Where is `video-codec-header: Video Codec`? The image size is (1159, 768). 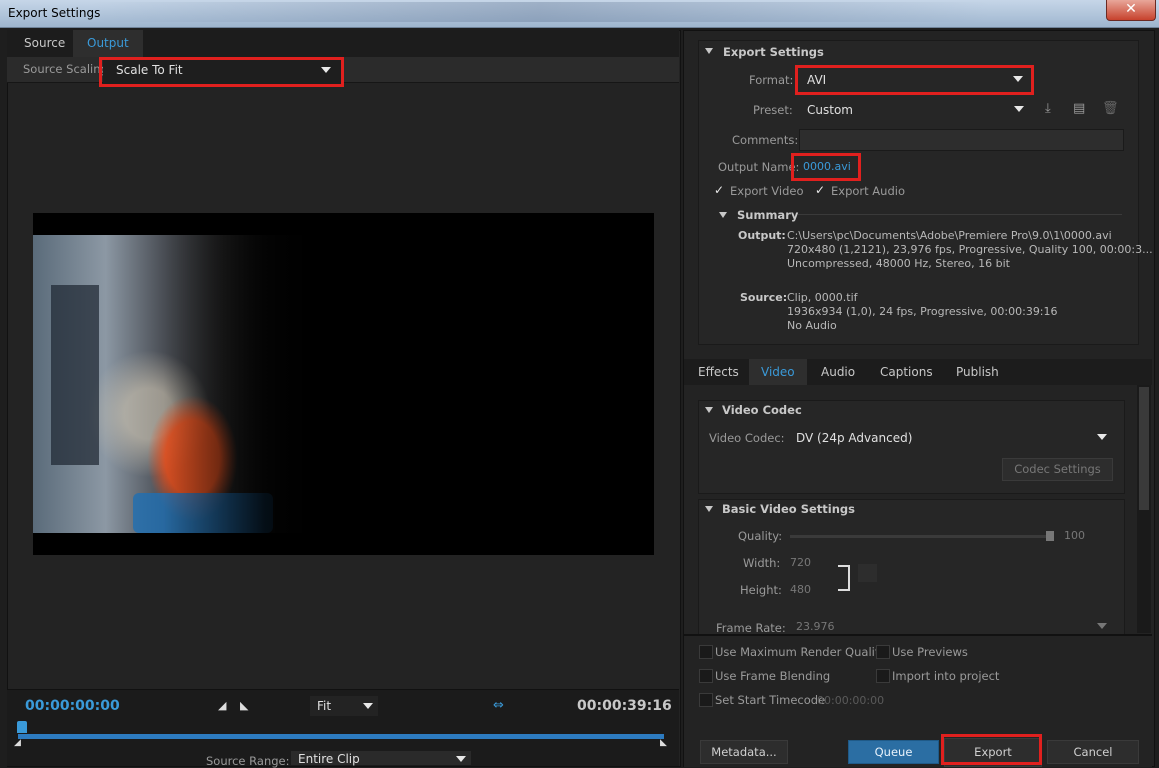 video-codec-header: Video Codec is located at coordinates (762, 410).